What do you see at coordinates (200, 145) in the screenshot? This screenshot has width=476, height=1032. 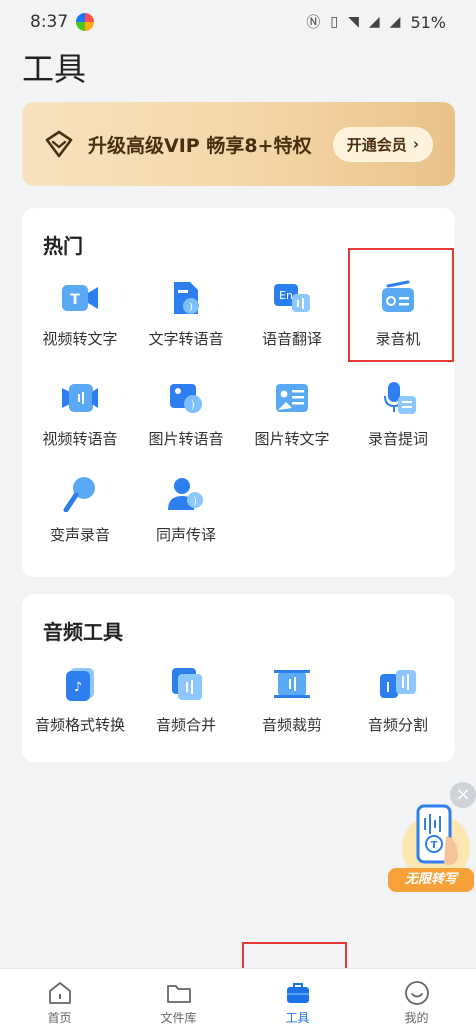 I see `vip-promo-text: 升级高级VIP 畅享8+特权` at bounding box center [200, 145].